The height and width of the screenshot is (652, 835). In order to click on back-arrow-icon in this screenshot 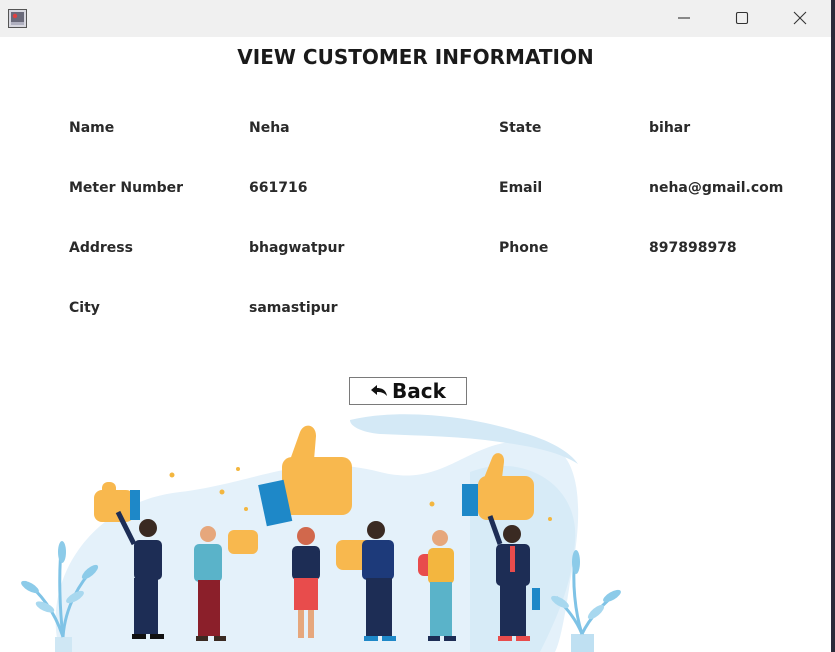, I will do `click(379, 390)`.